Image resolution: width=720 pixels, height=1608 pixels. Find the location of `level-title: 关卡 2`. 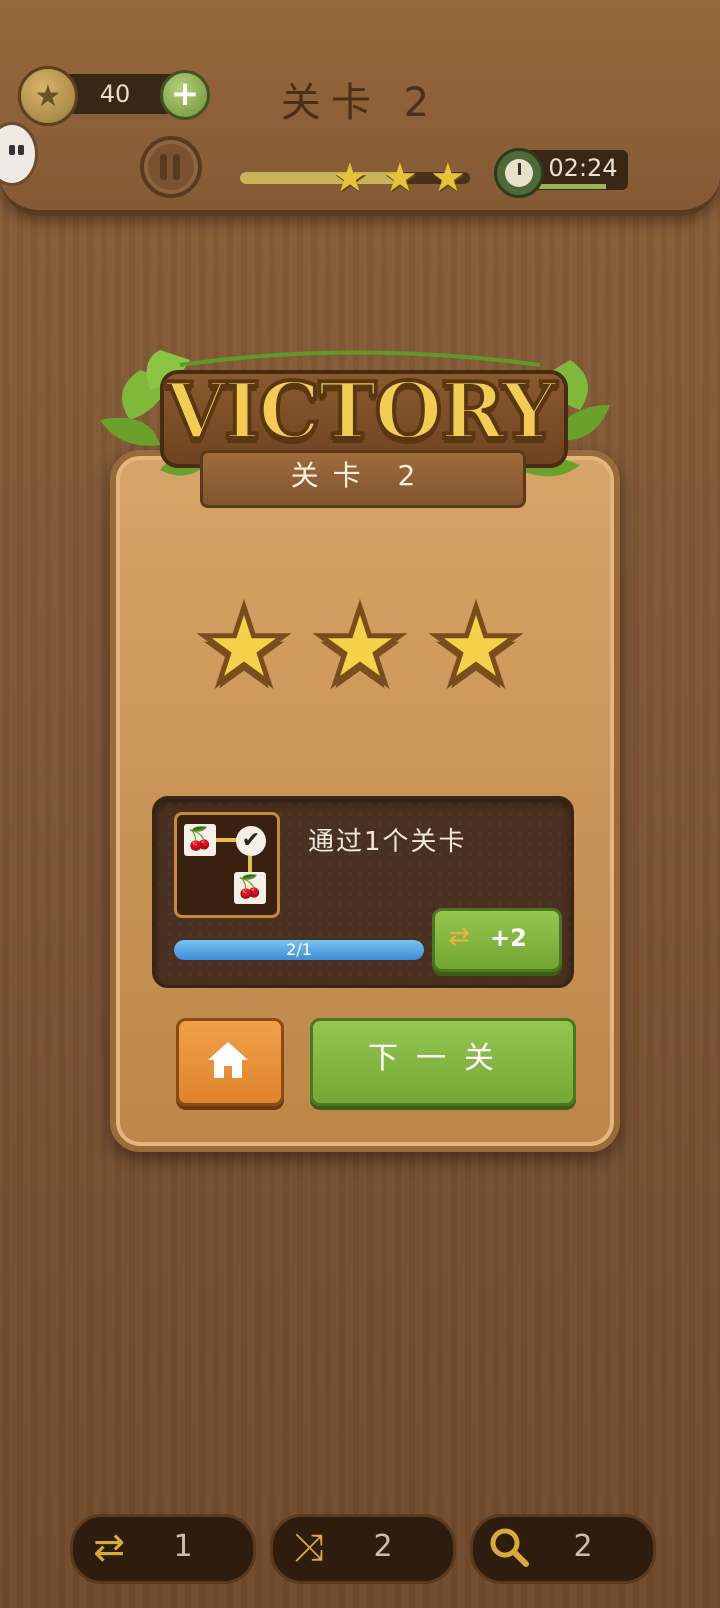

level-title: 关卡 2 is located at coordinates (360, 103).